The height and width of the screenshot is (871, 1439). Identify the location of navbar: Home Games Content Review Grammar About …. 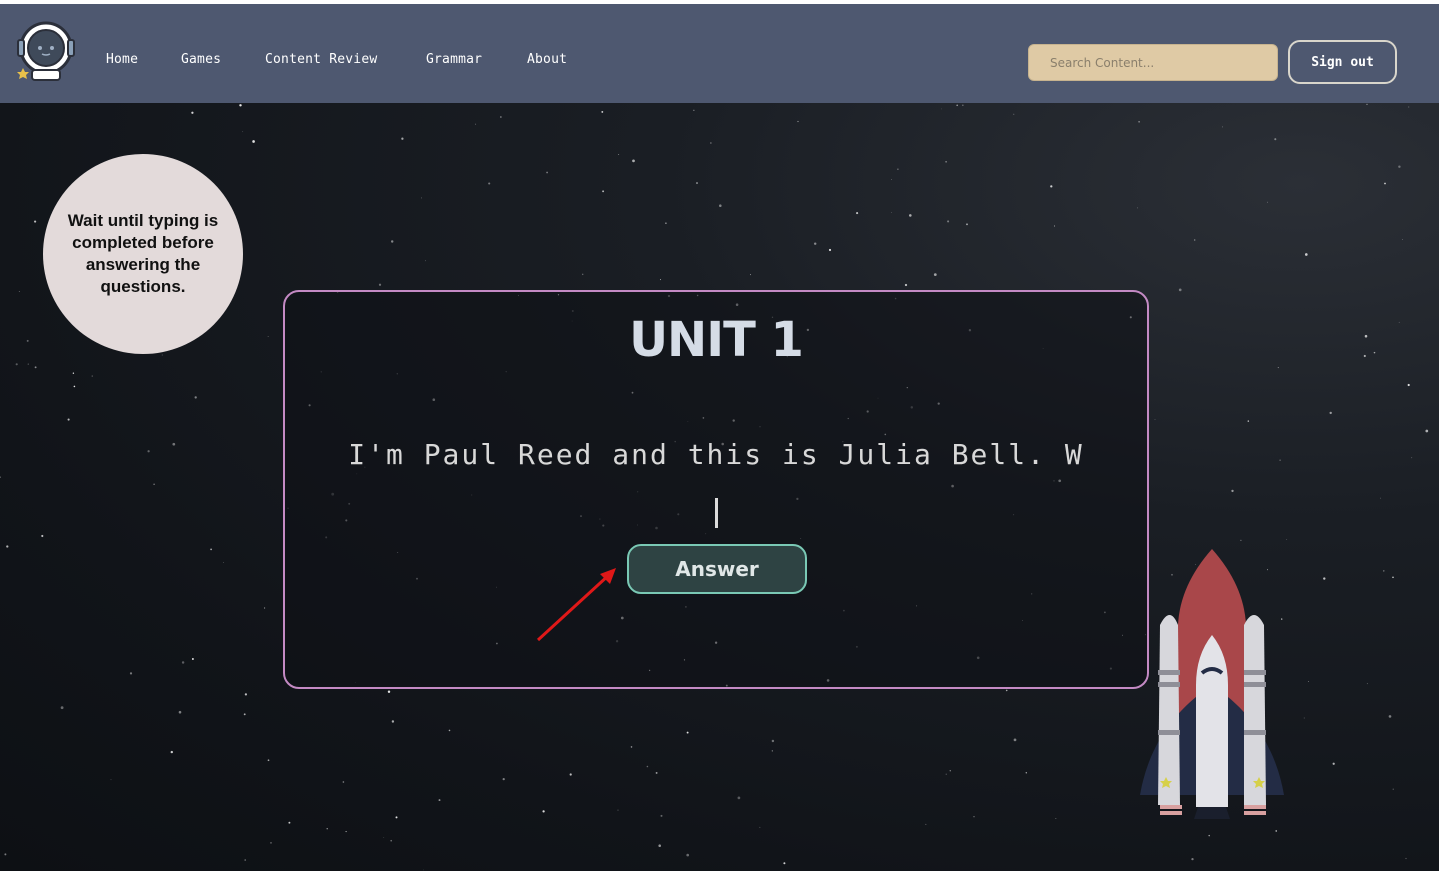
(719, 53).